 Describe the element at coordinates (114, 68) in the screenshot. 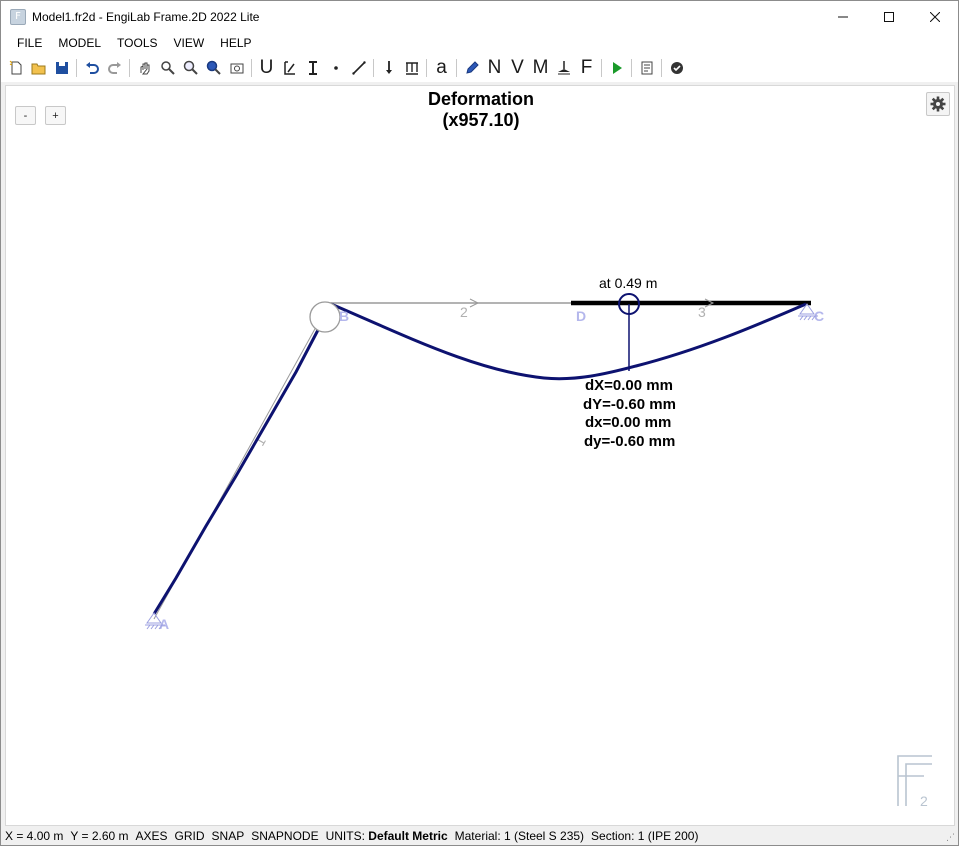

I see `redo-icon` at that location.